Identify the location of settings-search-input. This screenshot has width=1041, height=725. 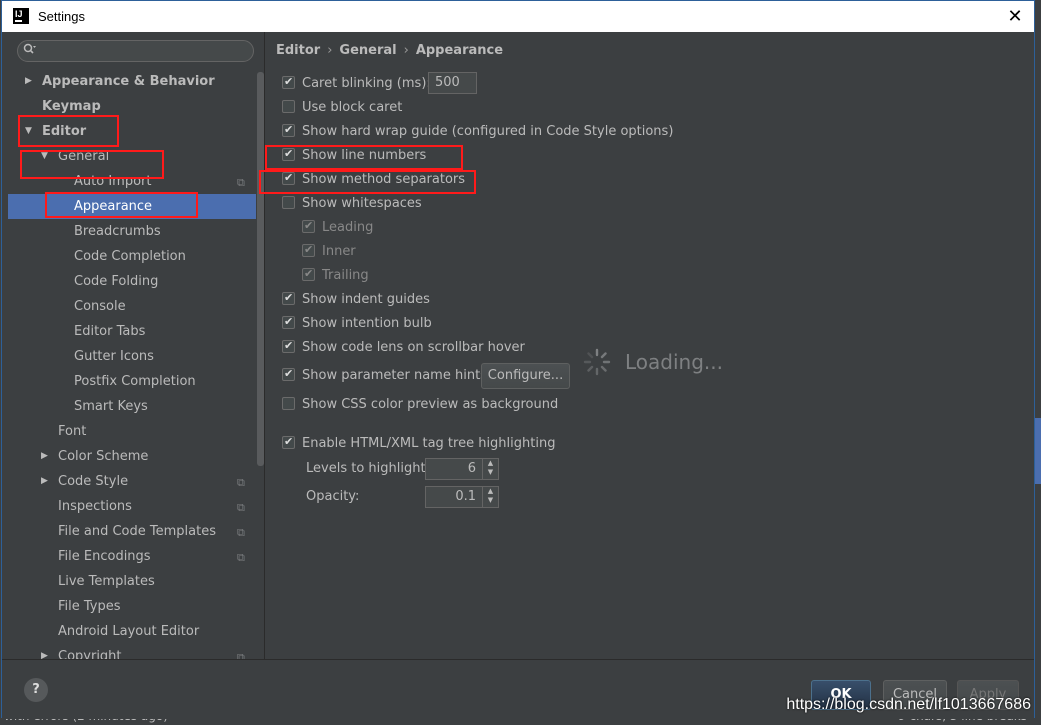
(135, 51).